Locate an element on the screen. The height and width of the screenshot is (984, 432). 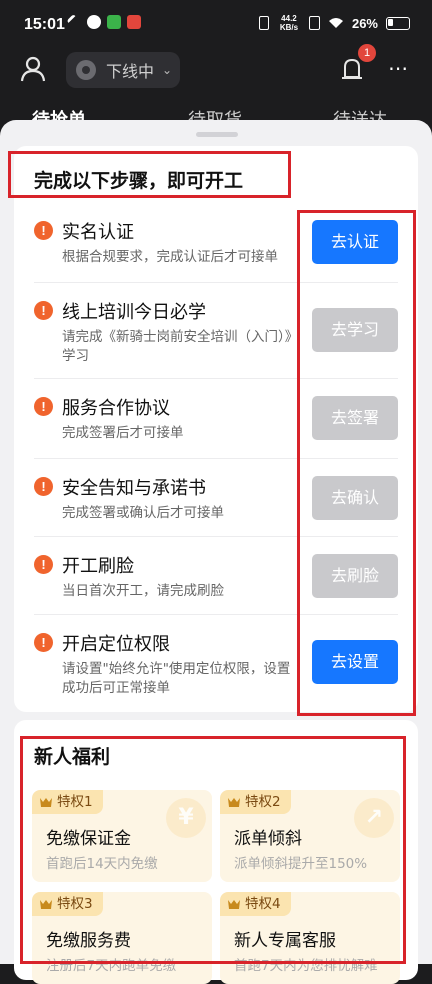
step-description: 根据合规要求，完成认证后才可接单 is located at coordinates (170, 257).